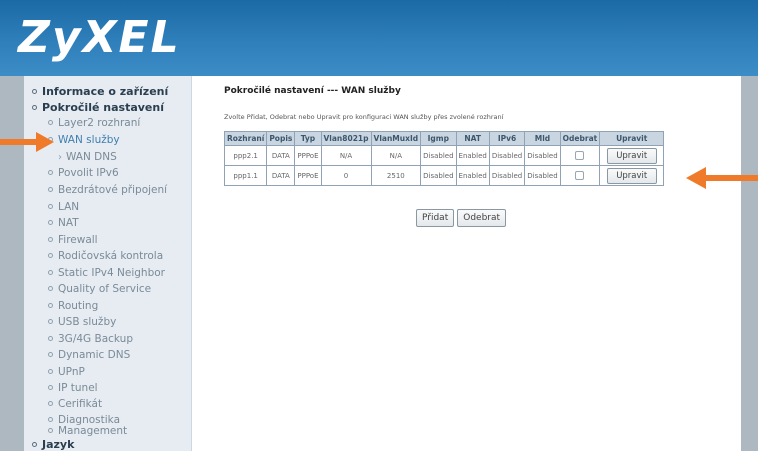 The height and width of the screenshot is (451, 758). What do you see at coordinates (245, 175) in the screenshot?
I see `cell-interface: ppp1.1` at bounding box center [245, 175].